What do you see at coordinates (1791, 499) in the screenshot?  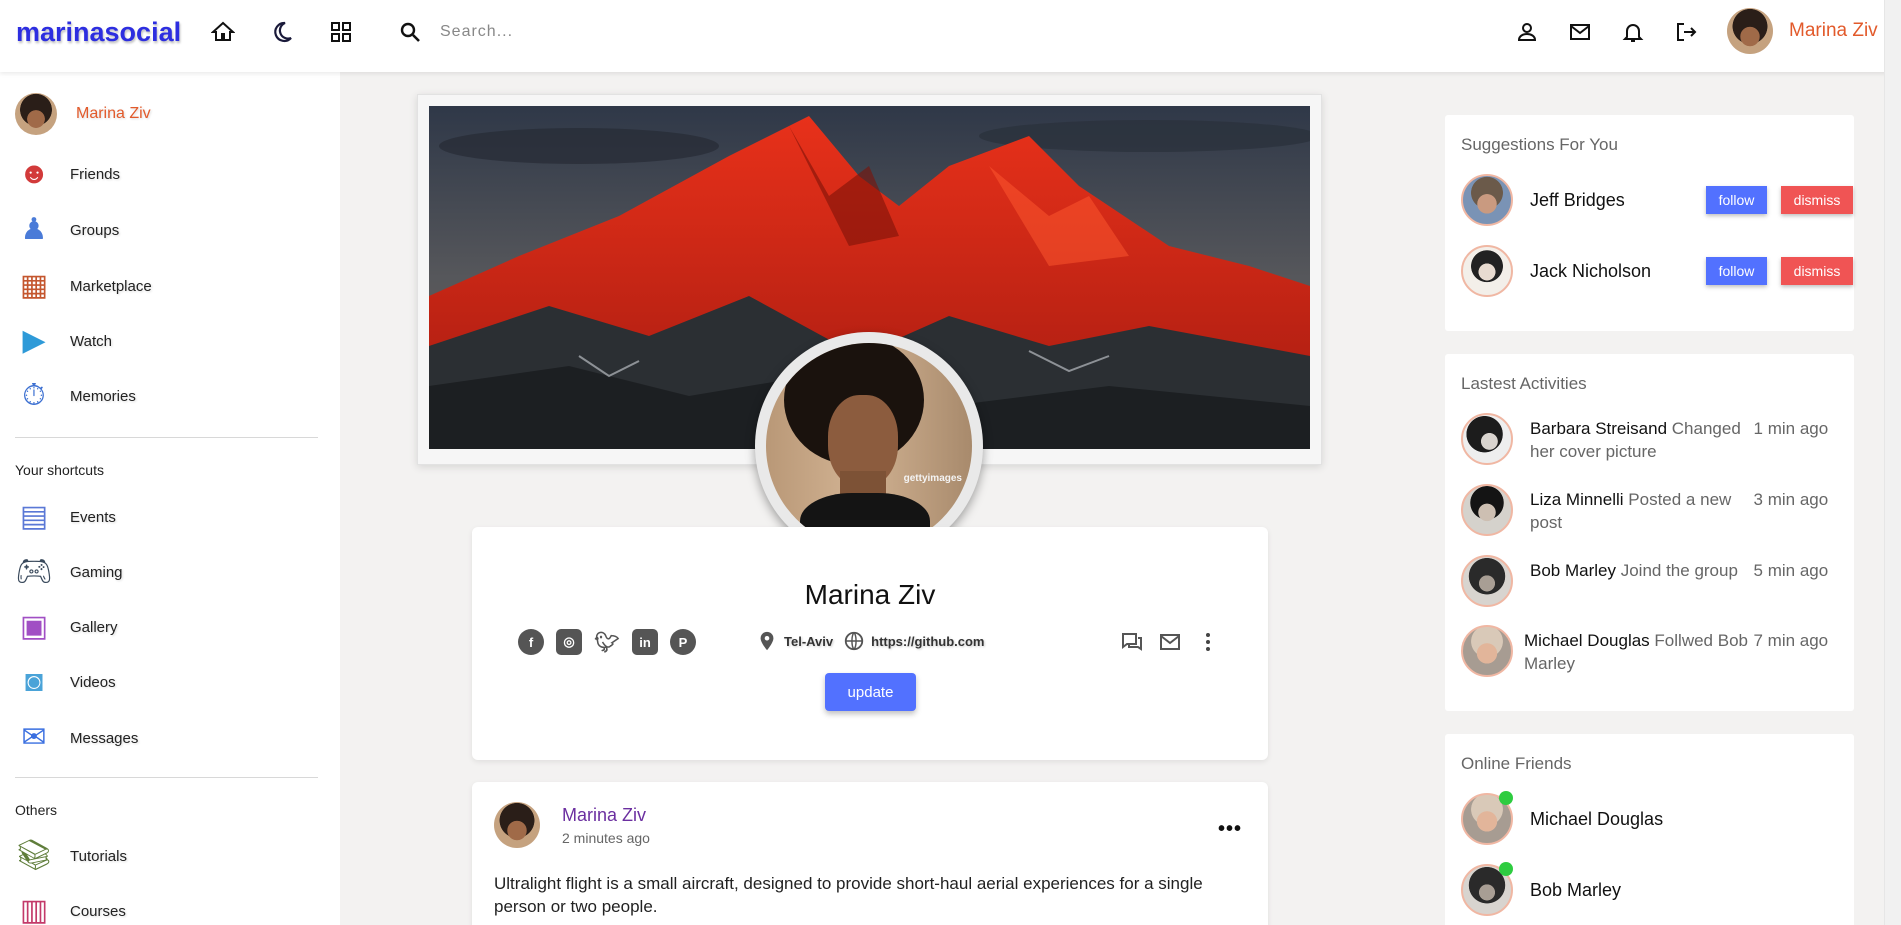 I see `activity-time: 3 min ago` at bounding box center [1791, 499].